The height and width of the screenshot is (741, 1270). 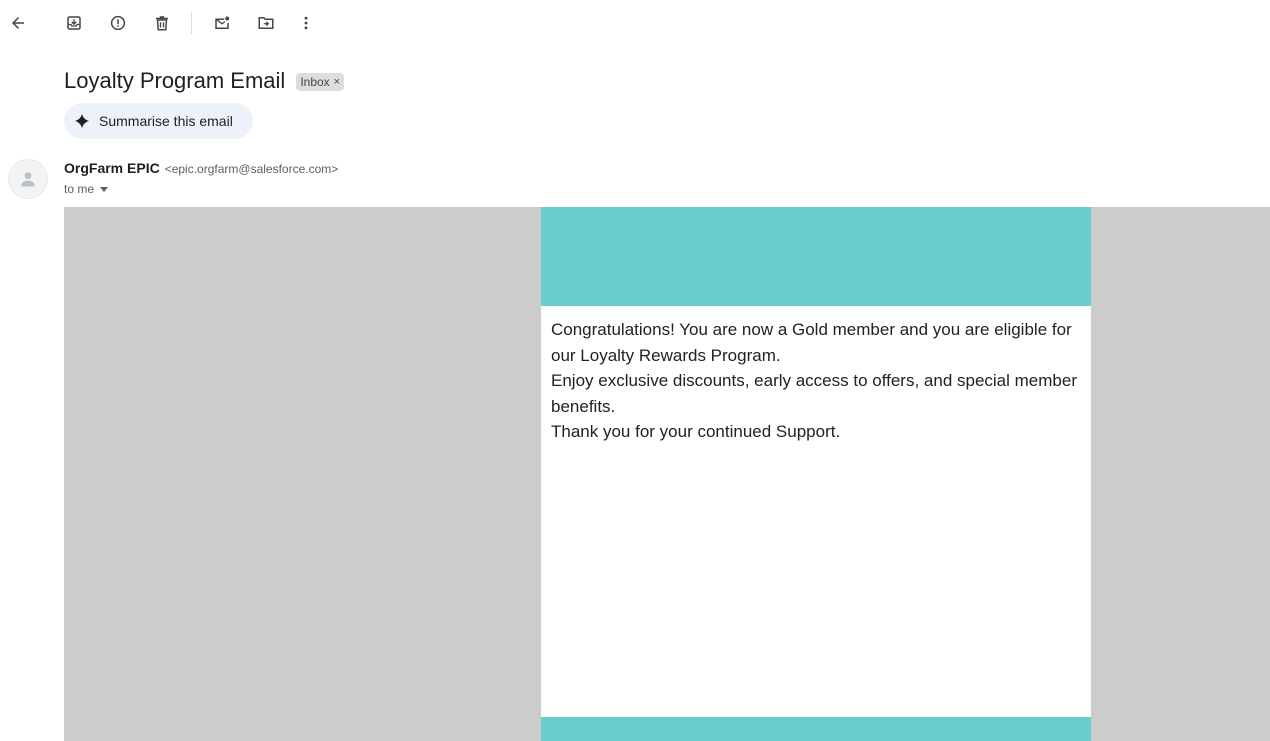 What do you see at coordinates (175, 80) in the screenshot?
I see `email-subject: Loyalty Program Email` at bounding box center [175, 80].